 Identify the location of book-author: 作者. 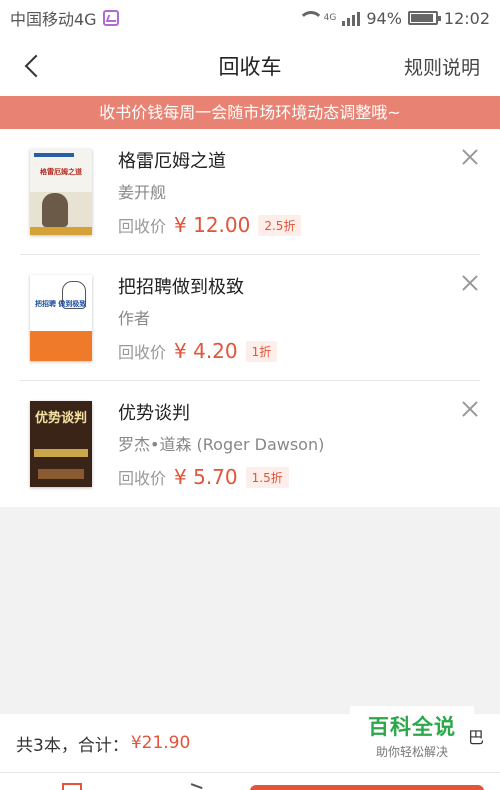
(134, 318).